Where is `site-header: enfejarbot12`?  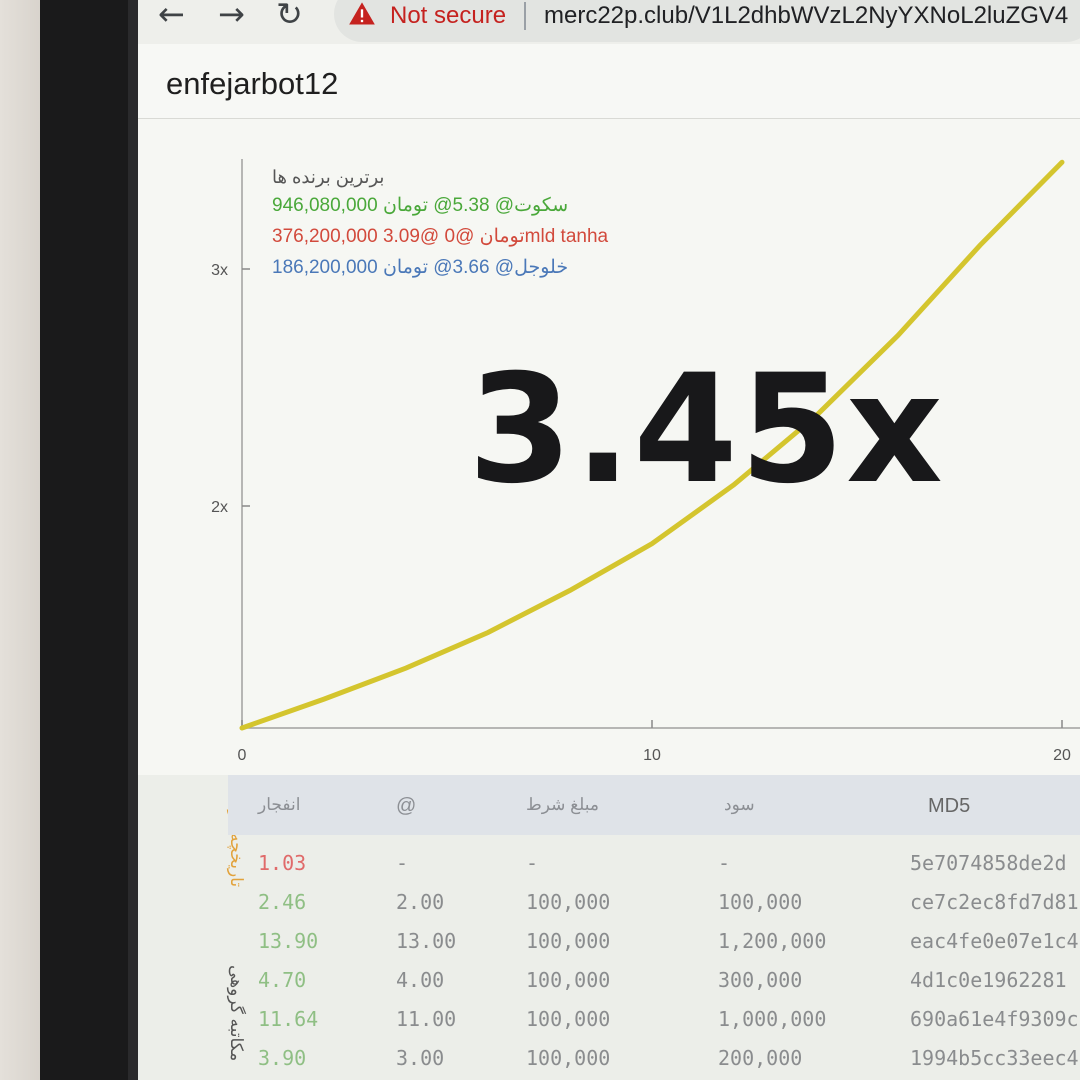
site-header: enfejarbot12 is located at coordinates (609, 81).